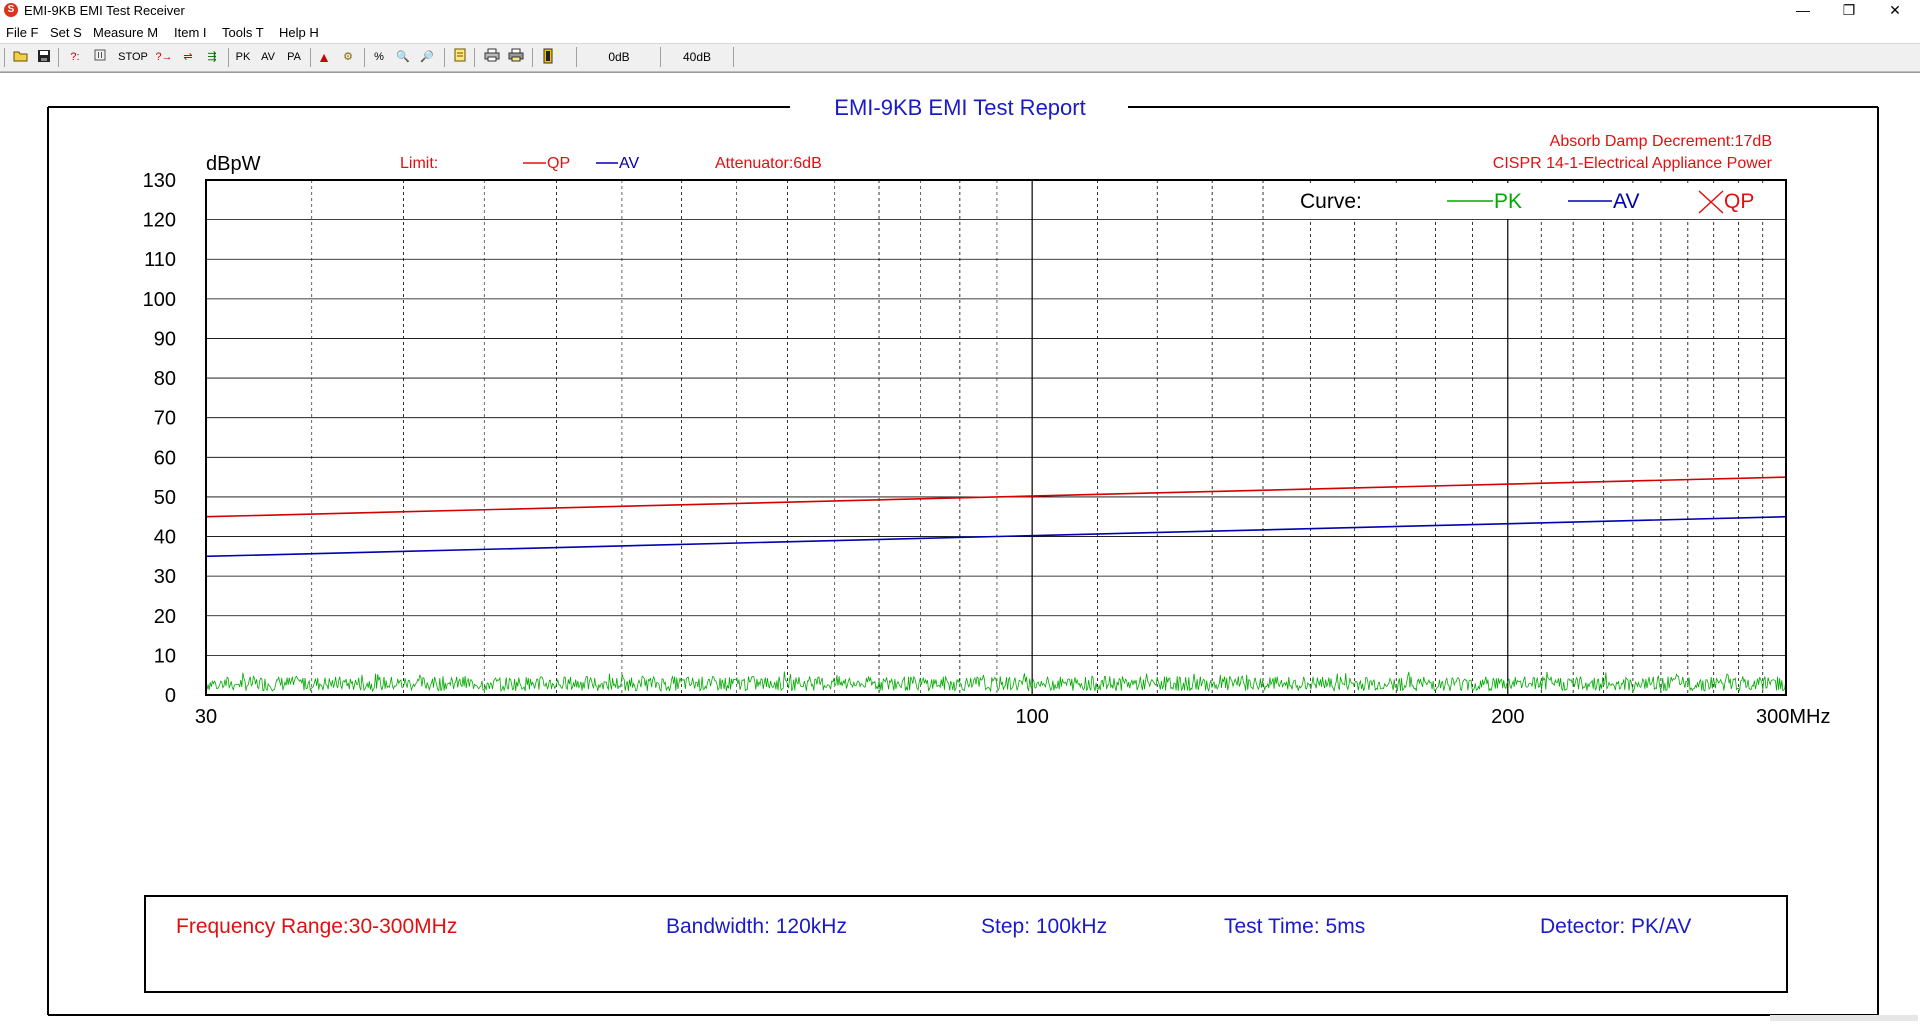 This screenshot has width=1920, height=1026. I want to click on pk-button: PK, so click(243, 57).